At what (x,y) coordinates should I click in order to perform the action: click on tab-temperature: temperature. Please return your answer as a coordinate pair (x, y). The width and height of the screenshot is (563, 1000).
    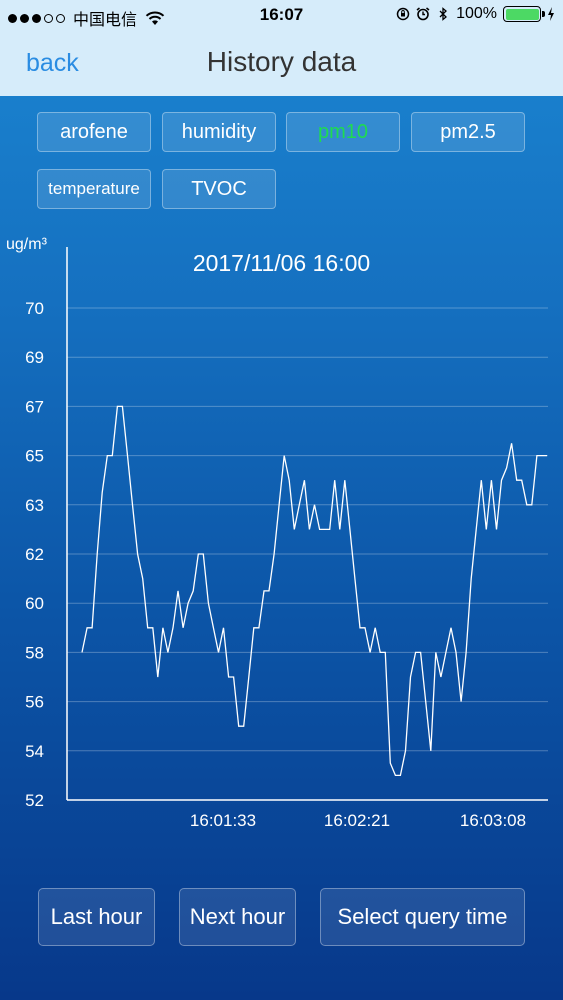
    Looking at the image, I should click on (94, 189).